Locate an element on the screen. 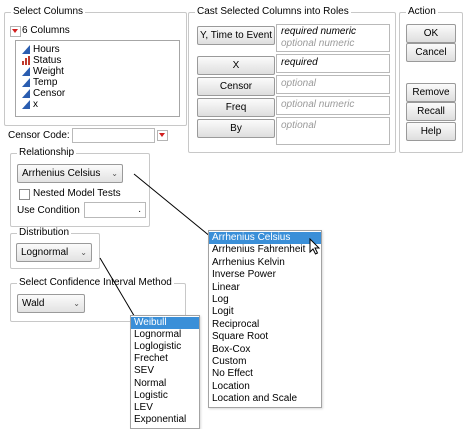  distribution-menu-item: Exponential is located at coordinates (165, 420).